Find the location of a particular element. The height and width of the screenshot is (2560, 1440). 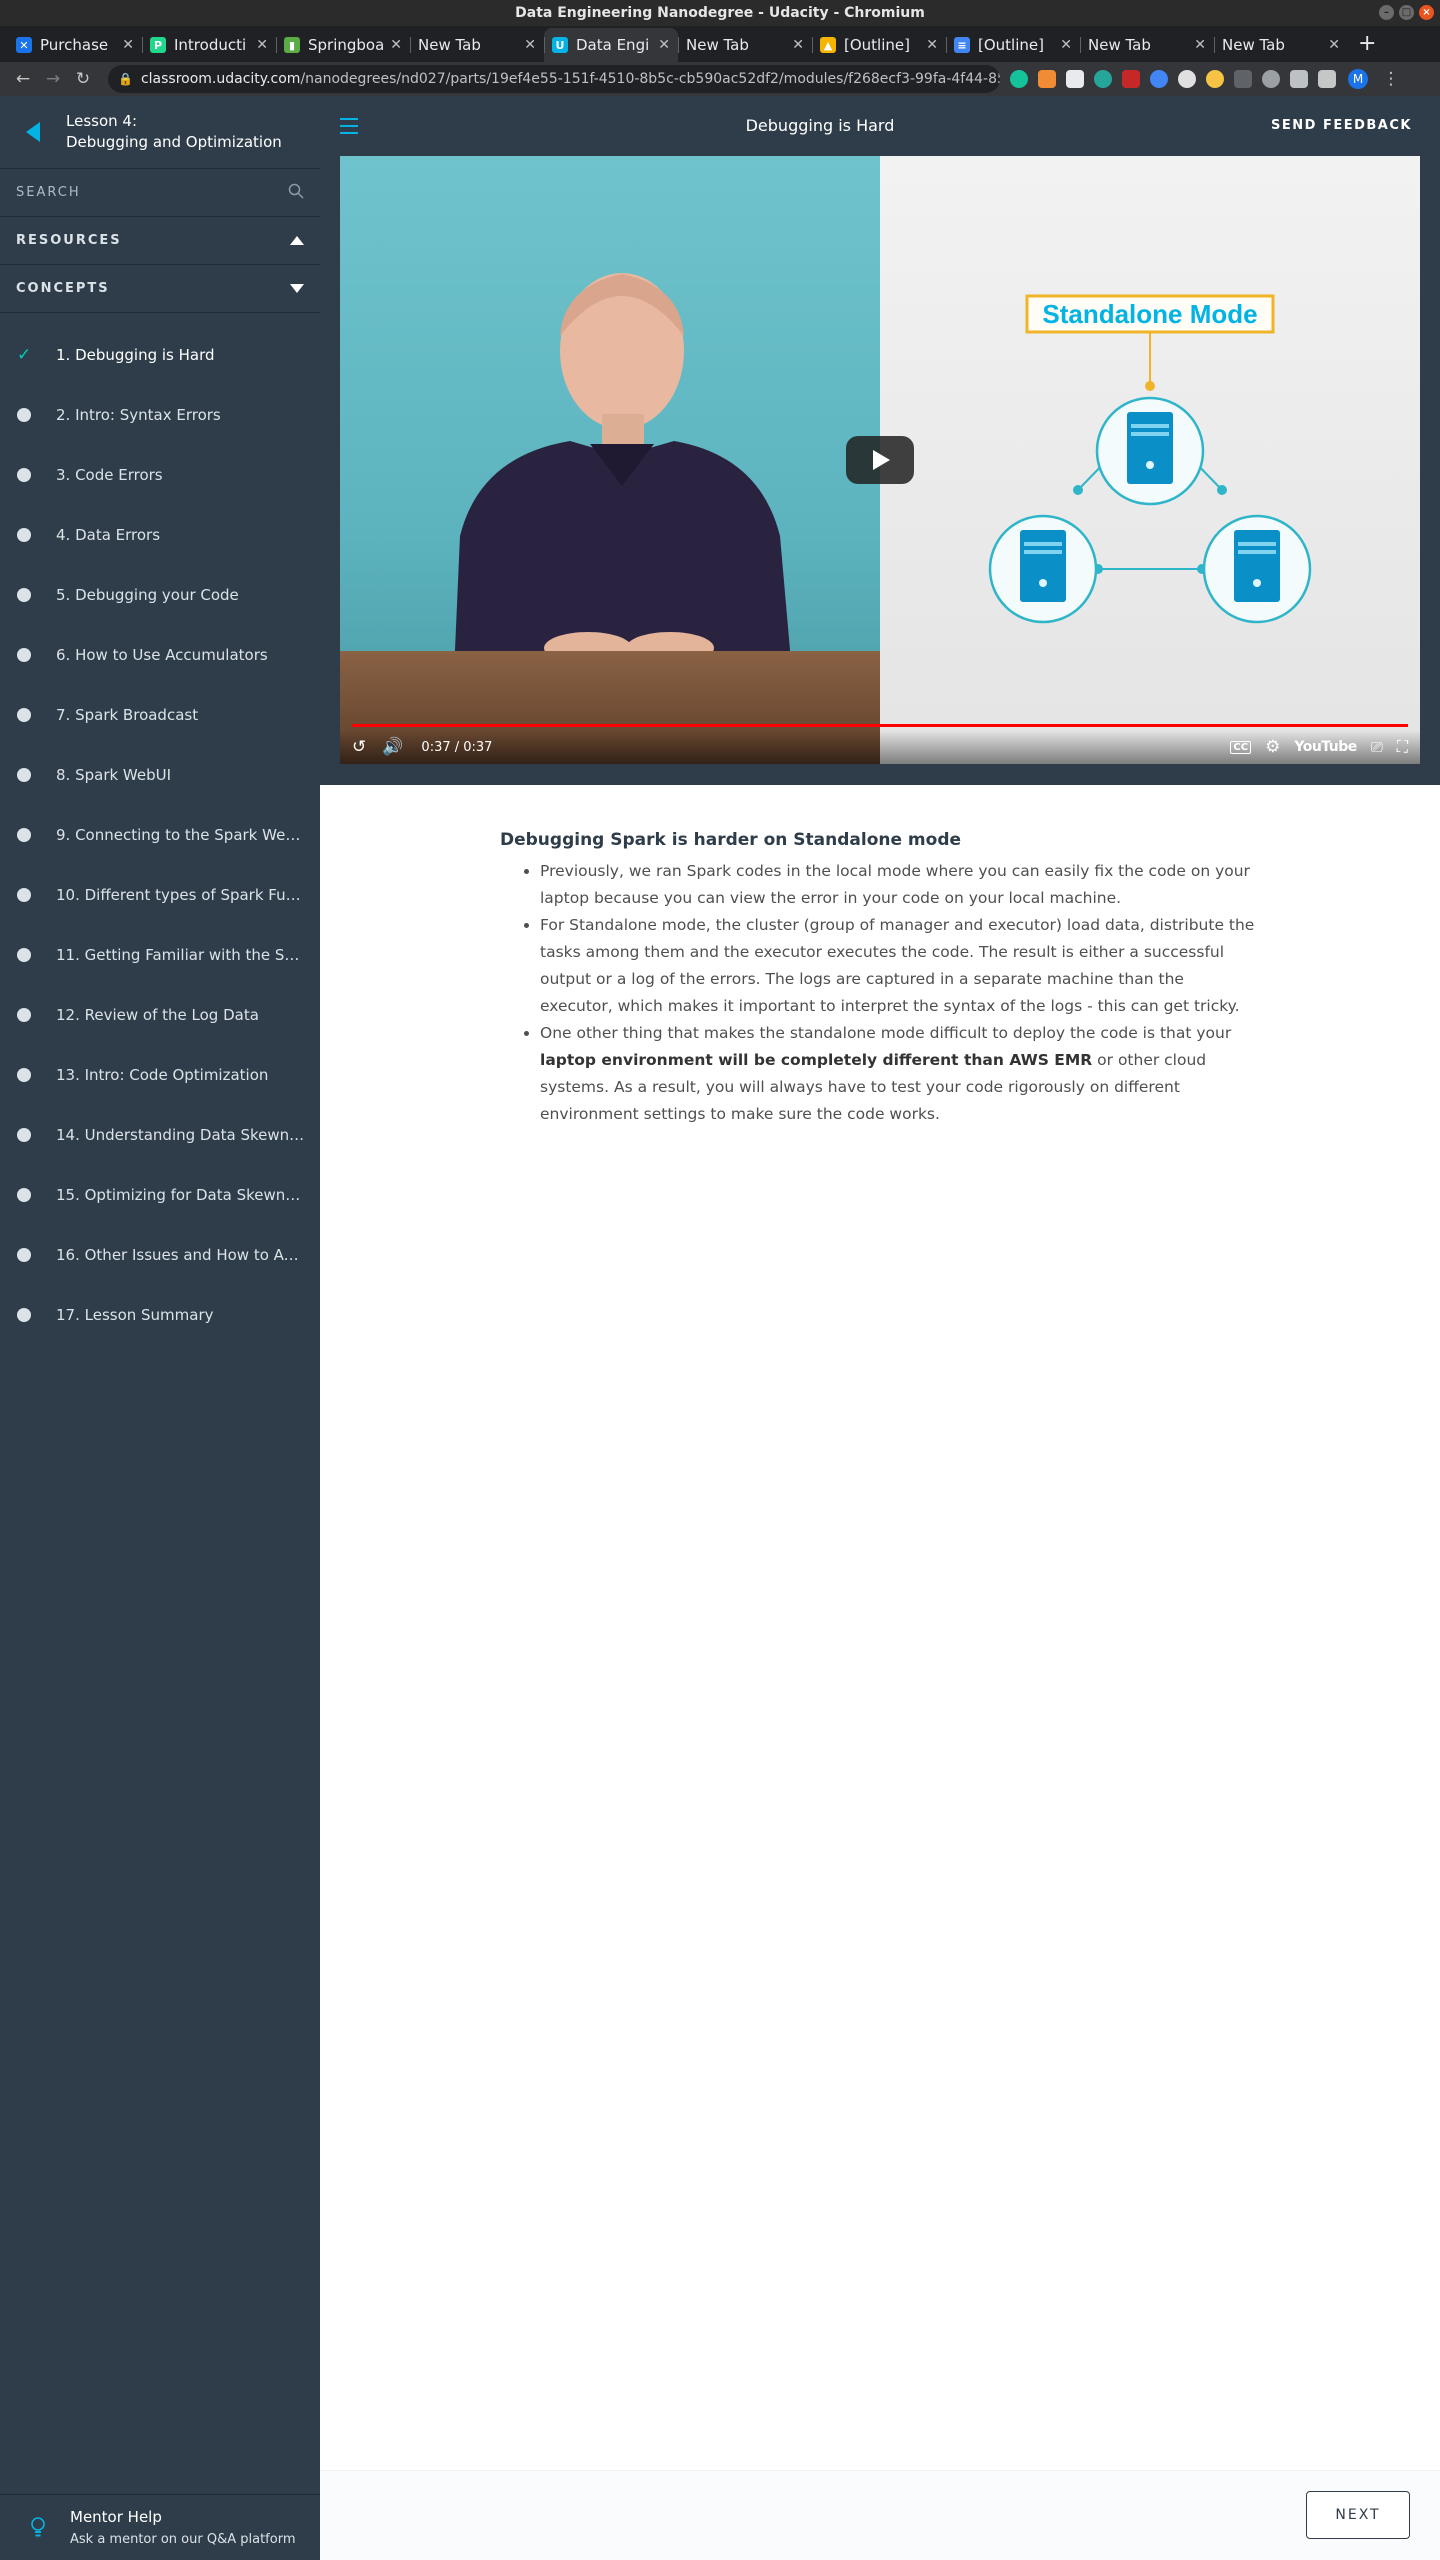

puzzle-extensions-icon is located at coordinates (1327, 79).